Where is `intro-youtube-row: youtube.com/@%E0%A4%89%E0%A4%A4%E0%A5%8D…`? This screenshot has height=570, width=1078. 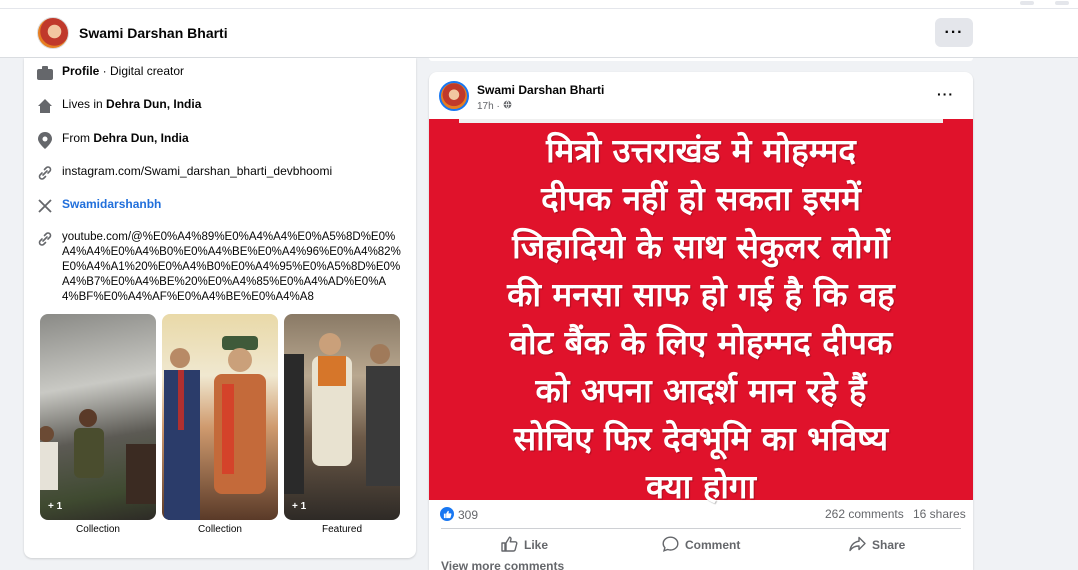
intro-youtube-row: youtube.com/@%E0%A4%89%E0%A4%A4%E0%A5%8D… is located at coordinates (219, 267).